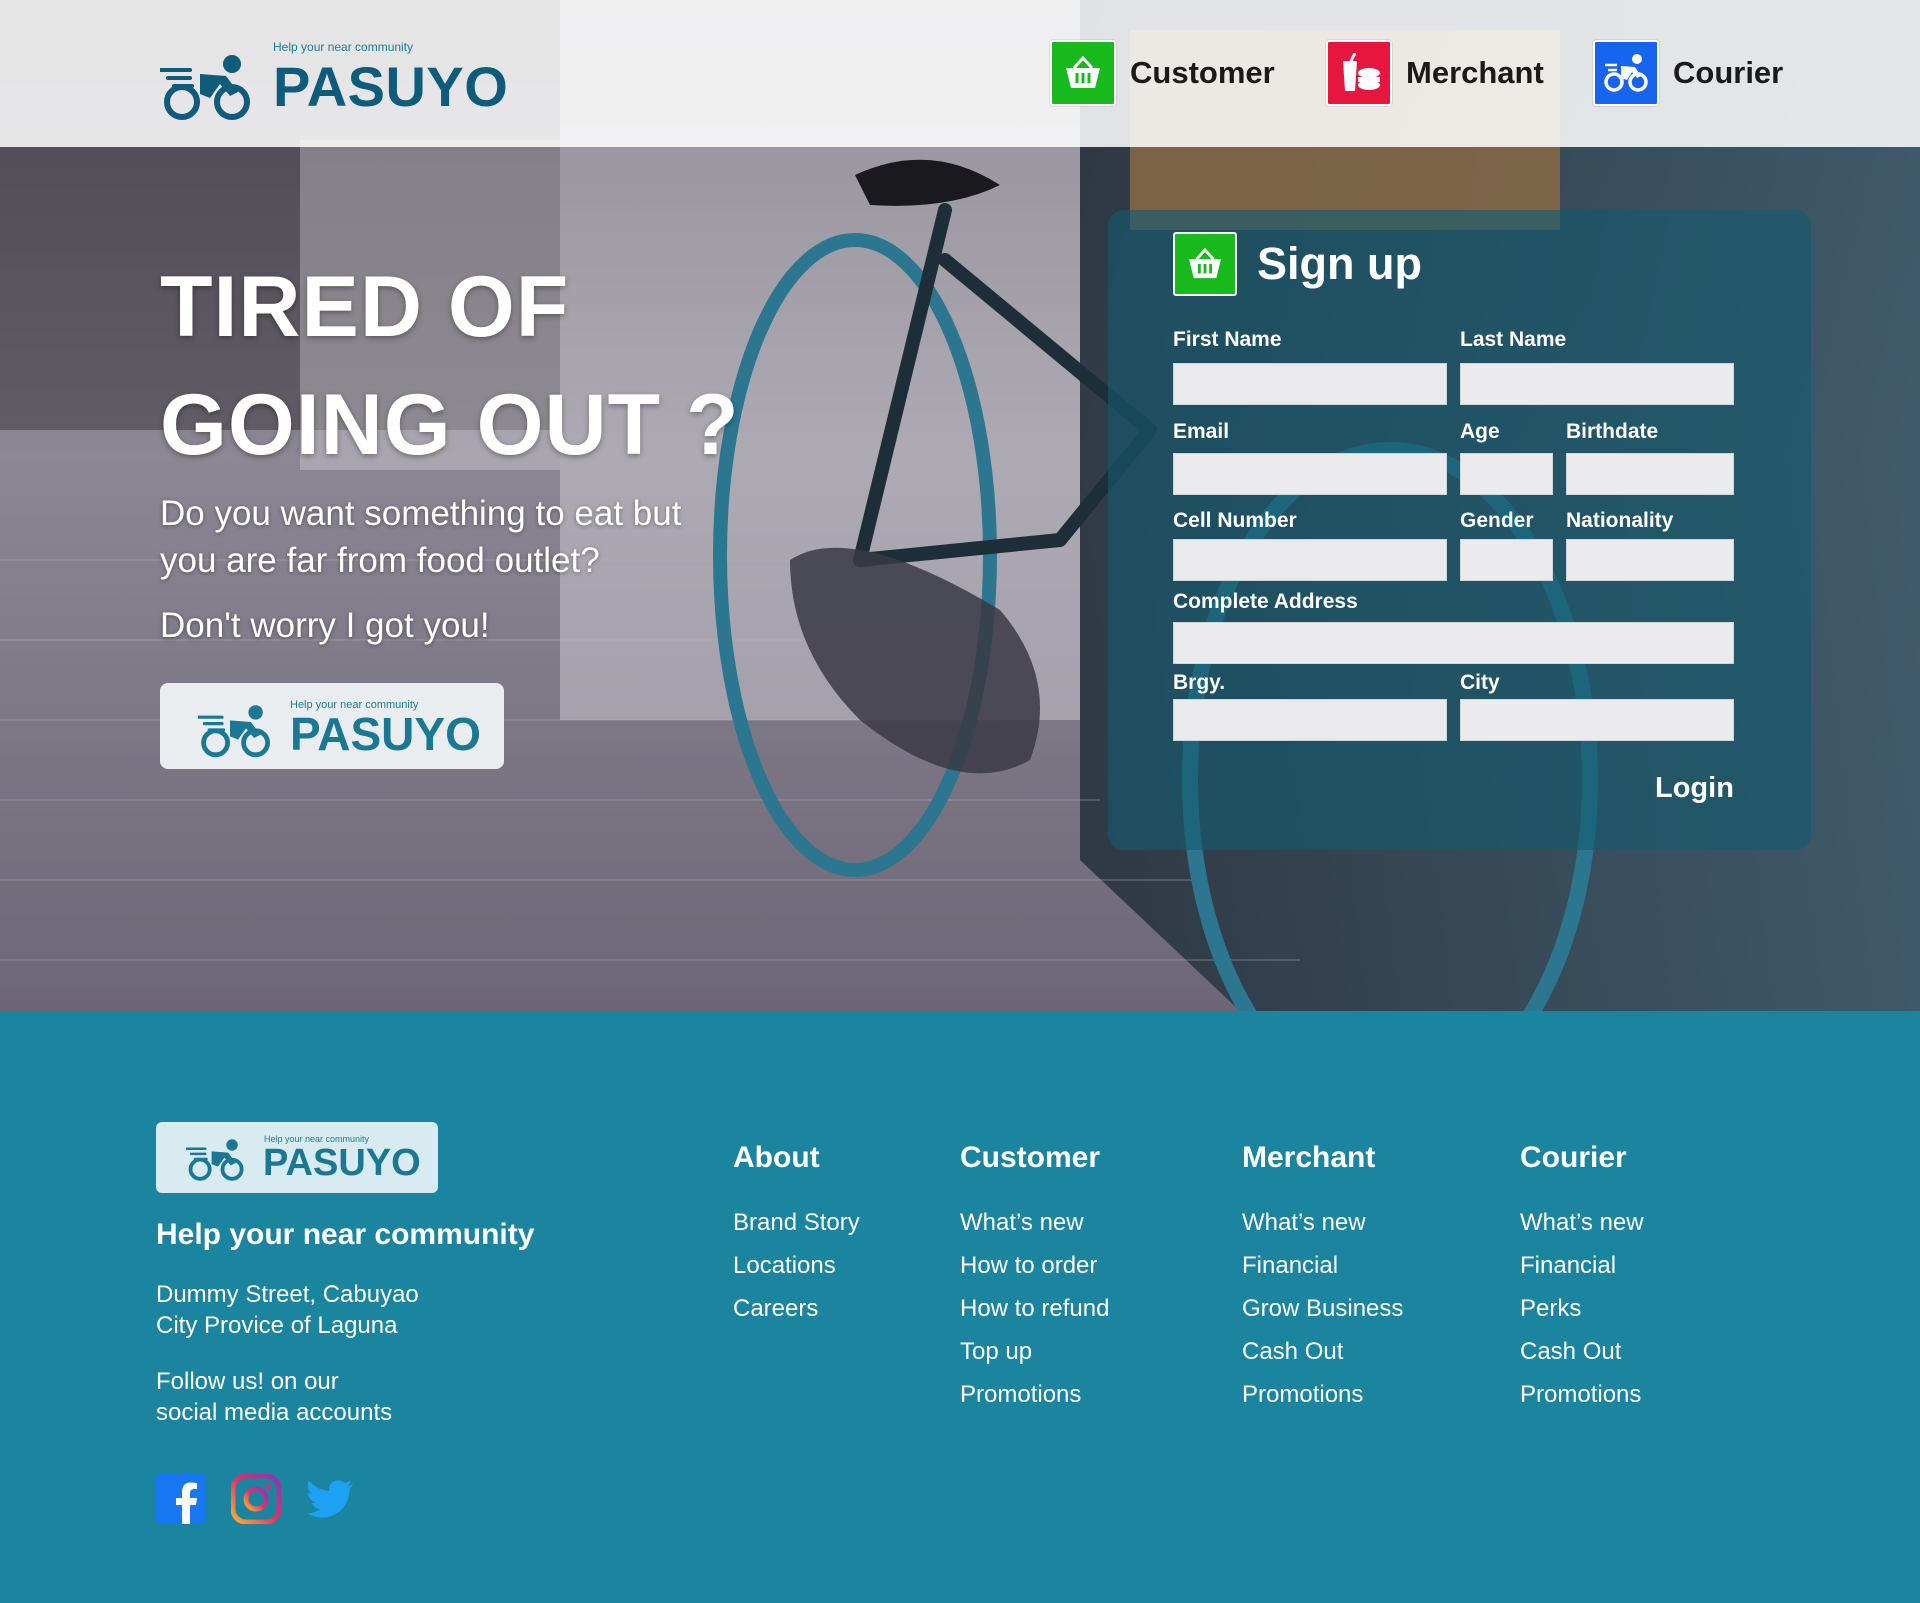 Image resolution: width=1920 pixels, height=1603 pixels. Describe the element at coordinates (1475, 72) in the screenshot. I see `nav-merchant-label: Merchant` at that location.